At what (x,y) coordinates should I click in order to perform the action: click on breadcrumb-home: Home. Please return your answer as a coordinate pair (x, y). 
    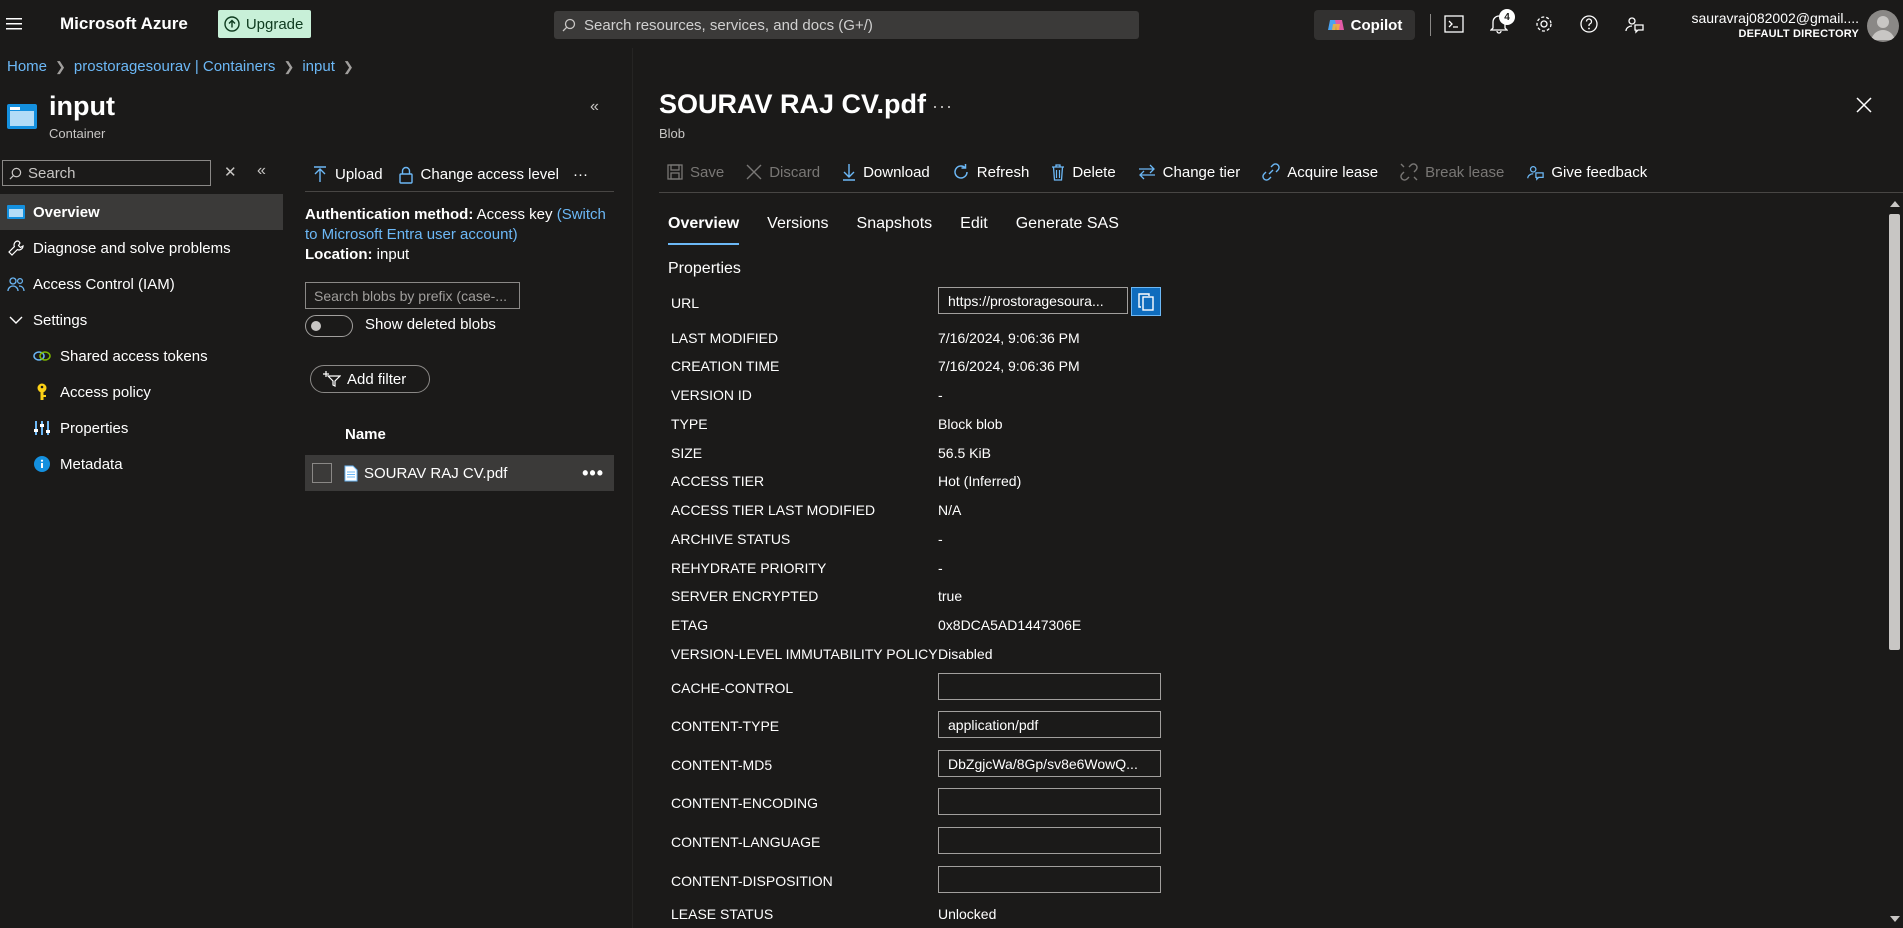
    Looking at the image, I should click on (27, 66).